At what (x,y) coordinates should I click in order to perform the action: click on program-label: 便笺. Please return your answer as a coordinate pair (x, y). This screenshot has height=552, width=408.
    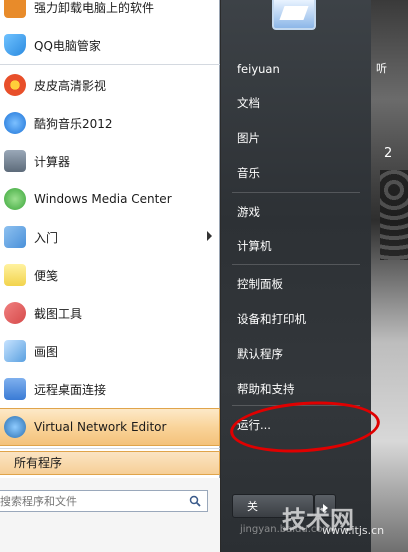
    Looking at the image, I should click on (46, 275).